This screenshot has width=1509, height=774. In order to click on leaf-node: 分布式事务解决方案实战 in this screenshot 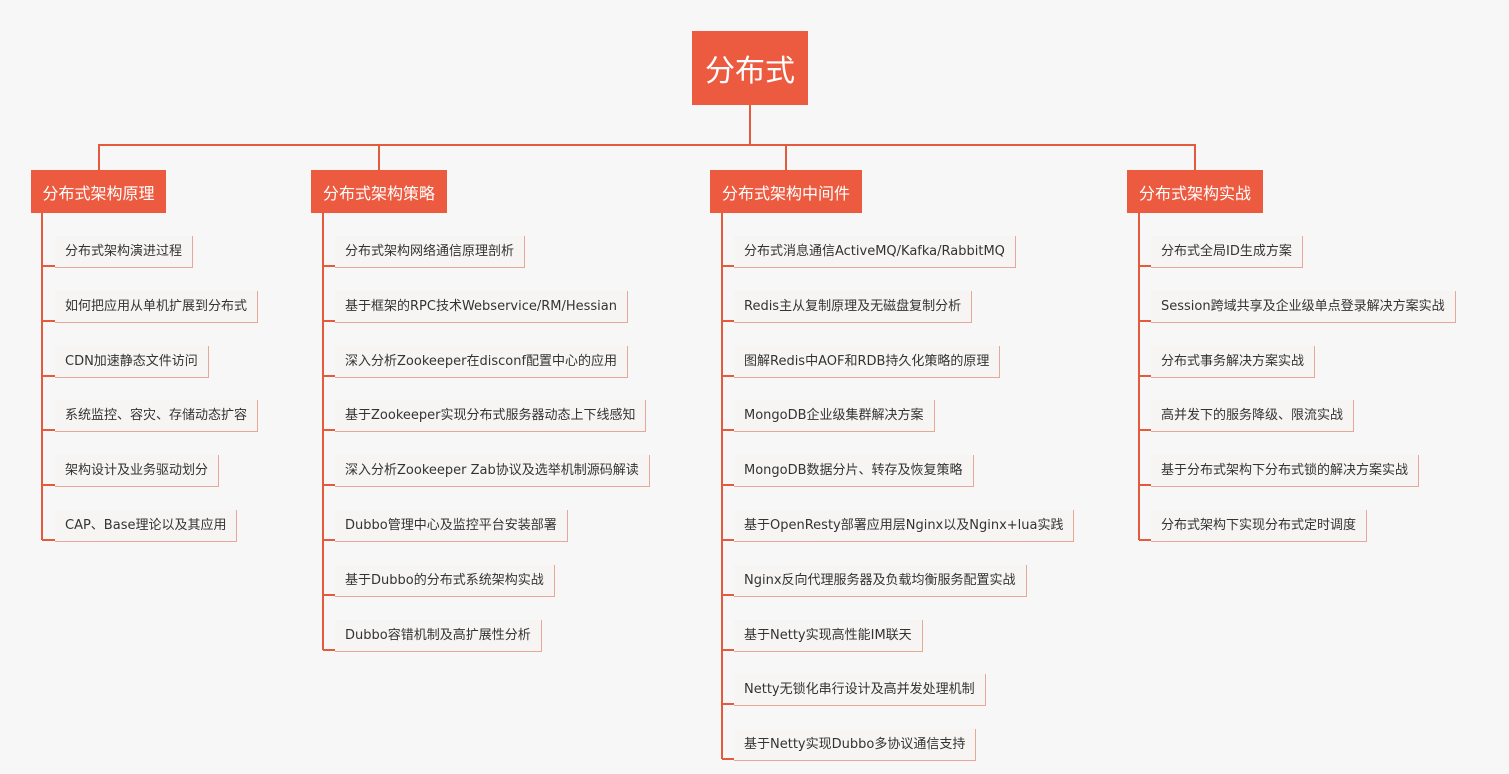, I will do `click(1233, 362)`.